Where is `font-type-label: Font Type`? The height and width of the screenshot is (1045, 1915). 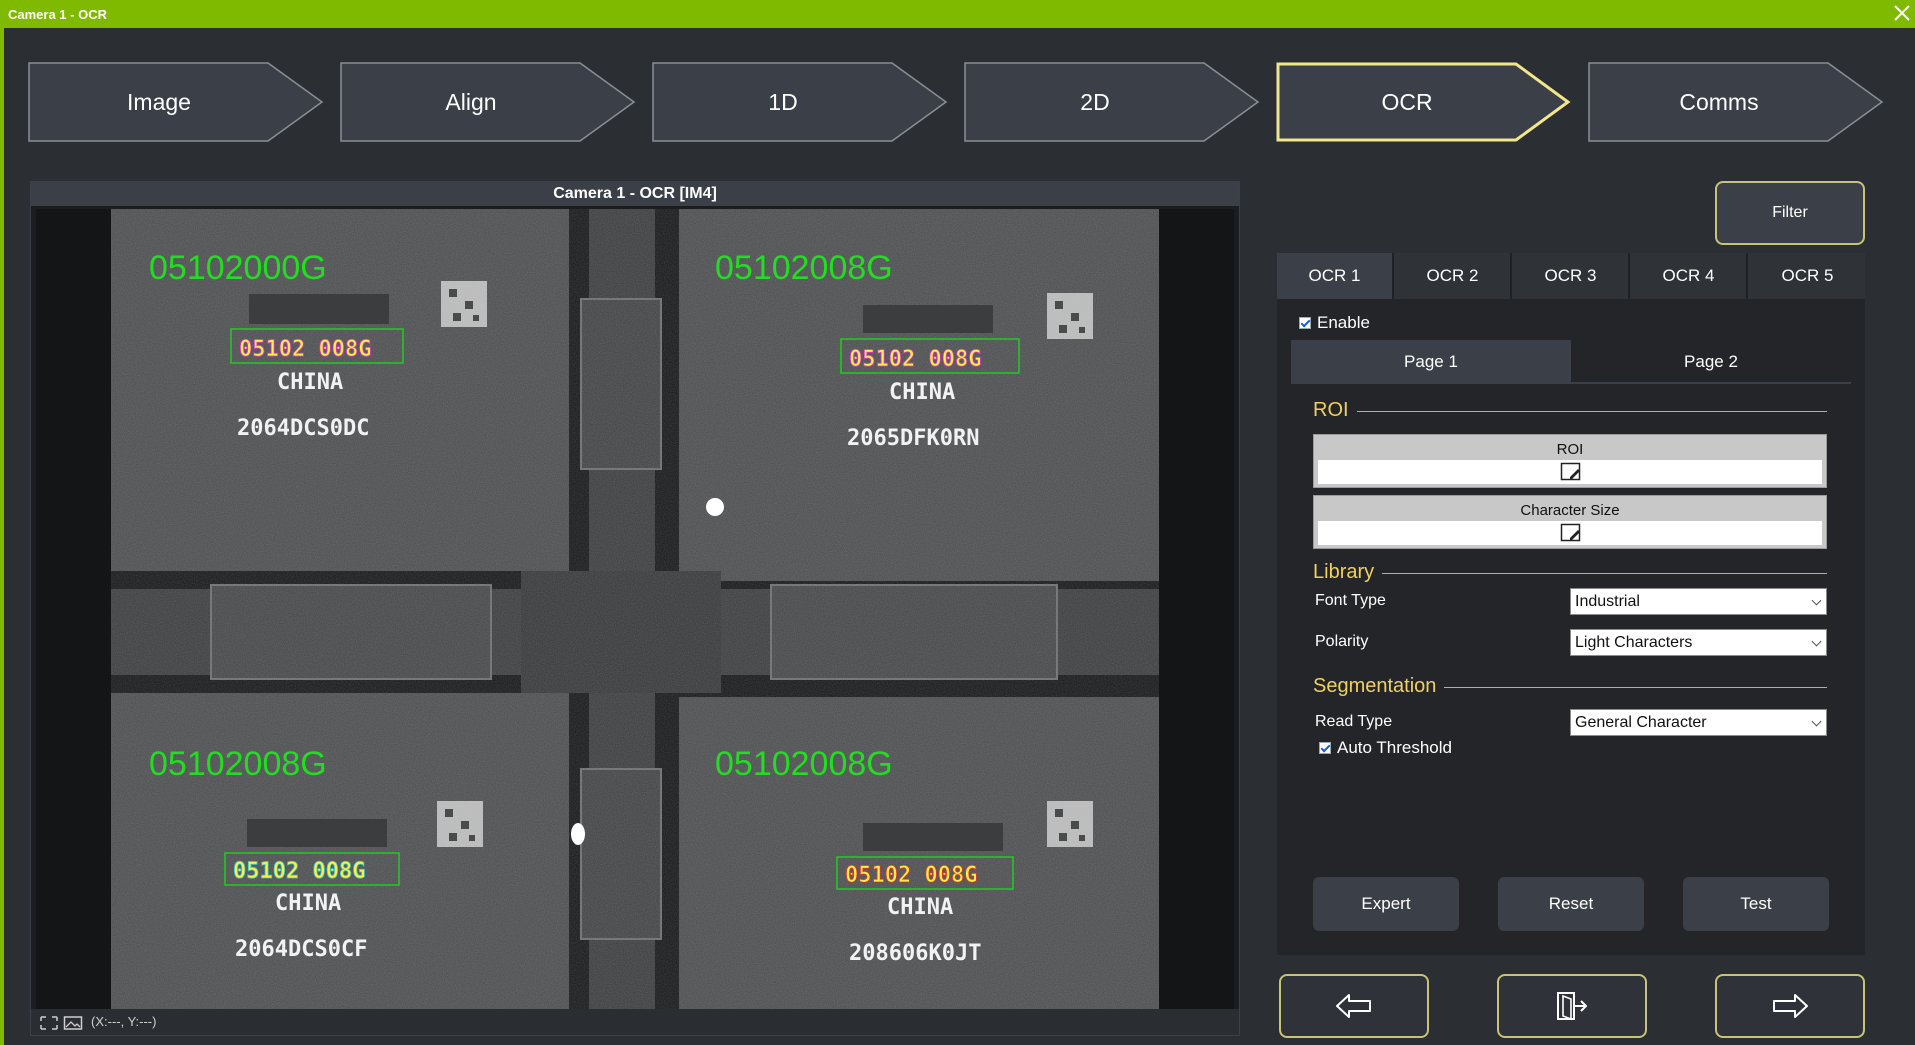 font-type-label: Font Type is located at coordinates (1350, 600).